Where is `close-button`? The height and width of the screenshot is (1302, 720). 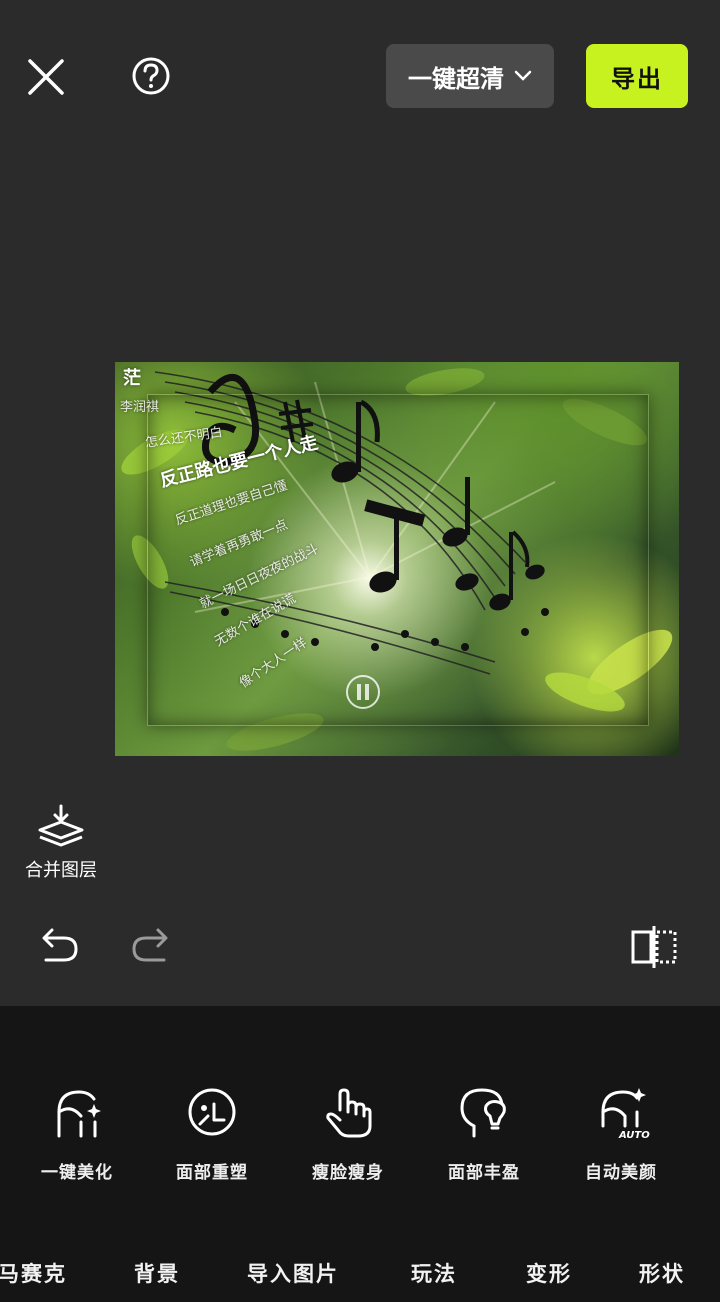
close-button is located at coordinates (46, 77).